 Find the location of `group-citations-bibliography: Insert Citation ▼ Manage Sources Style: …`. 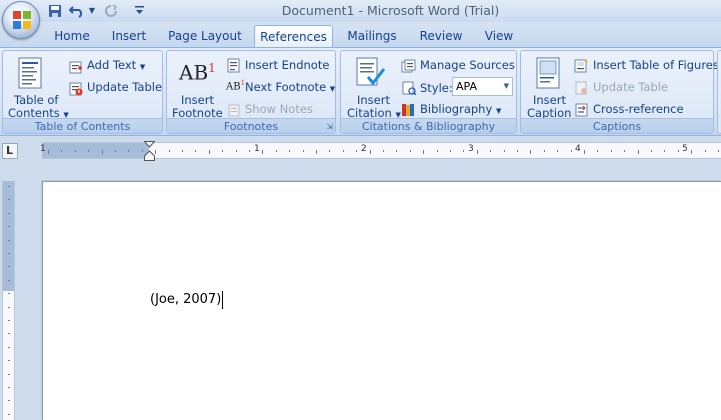

group-citations-bibliography: Insert Citation ▼ Manage Sources Style: … is located at coordinates (428, 92).